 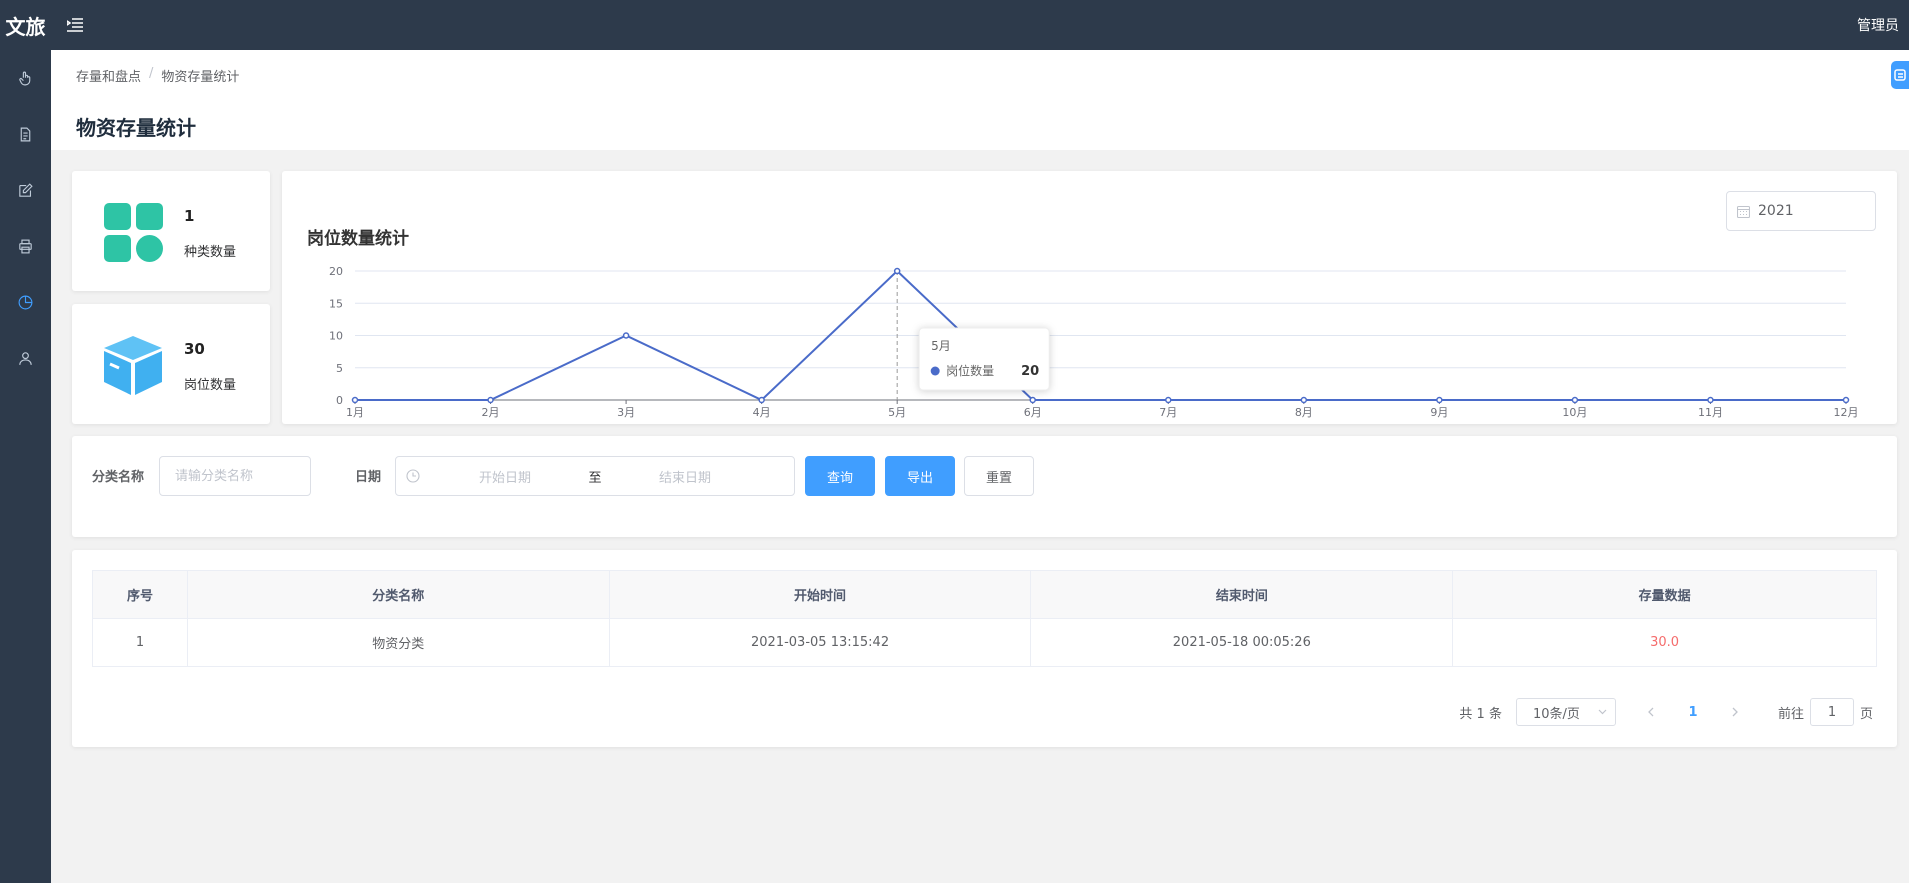 I want to click on indent-menu-icon, so click(x=75, y=25).